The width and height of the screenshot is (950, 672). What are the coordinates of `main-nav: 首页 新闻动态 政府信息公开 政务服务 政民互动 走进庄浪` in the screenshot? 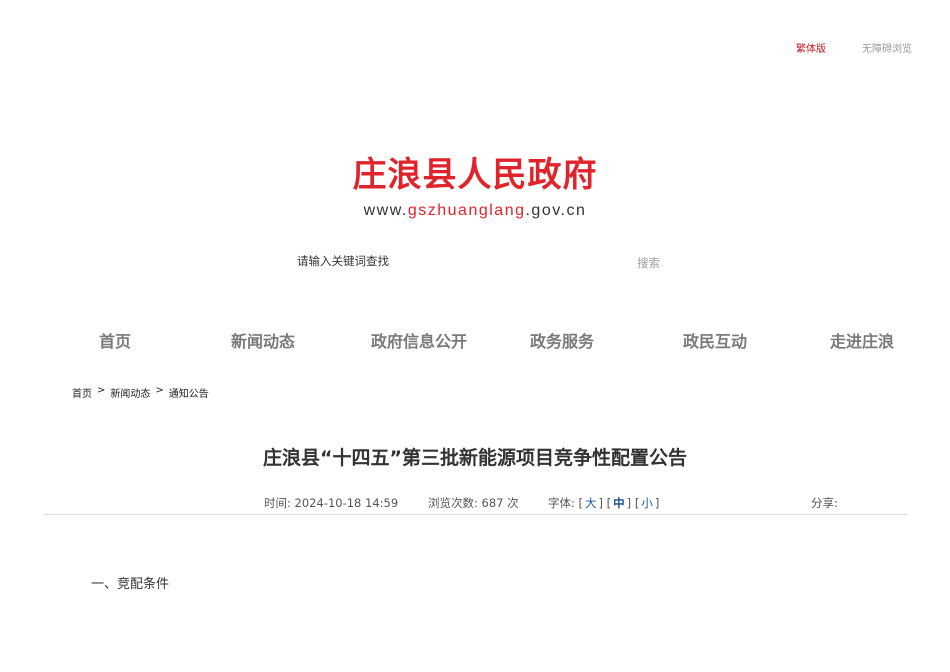 It's located at (475, 341).